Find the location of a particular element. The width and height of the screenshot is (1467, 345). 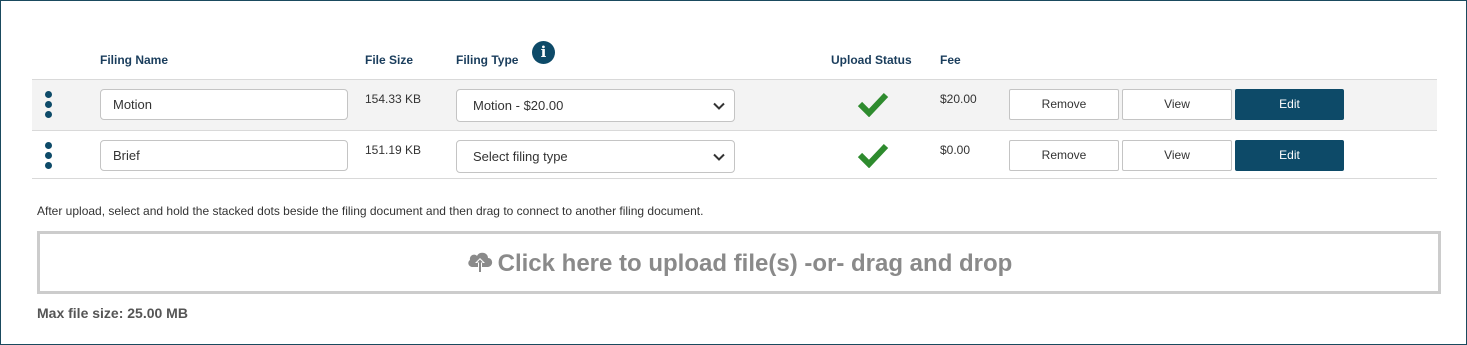

file-size: 154.33 KB is located at coordinates (393, 99).